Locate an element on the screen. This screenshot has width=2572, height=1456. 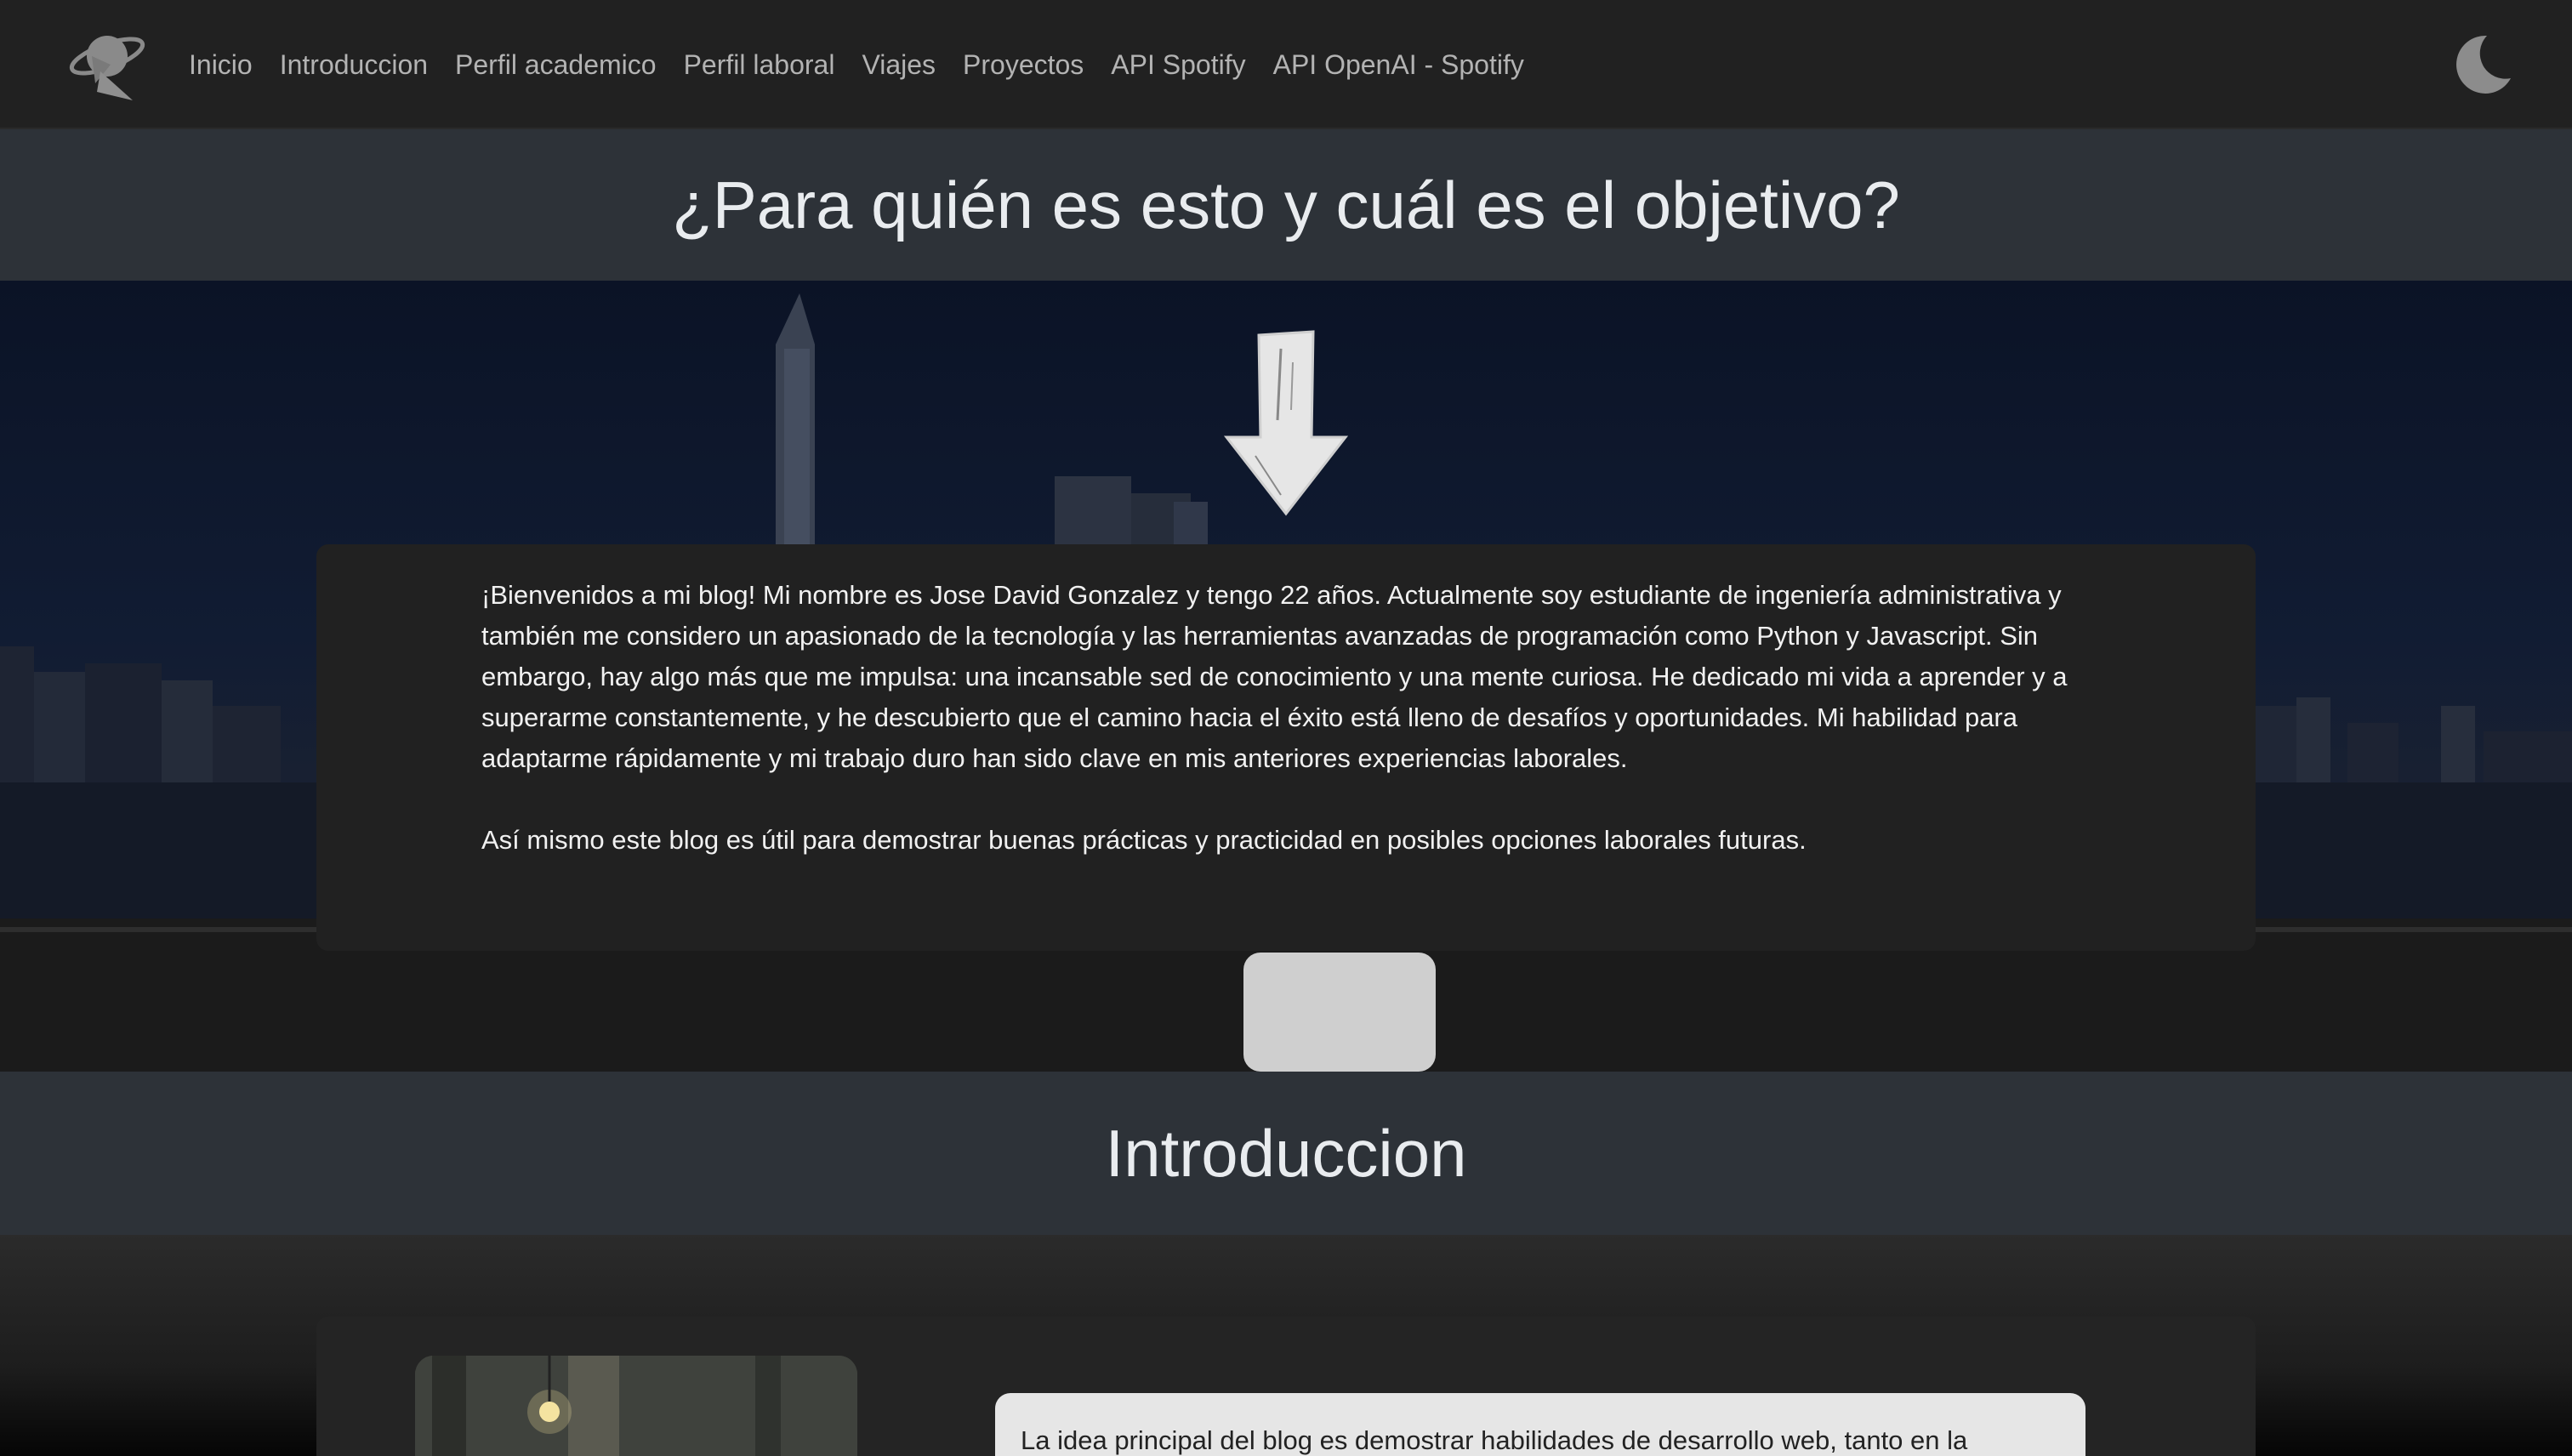
nav-link-perfil-laboral: Perfil laboral is located at coordinates (760, 65).